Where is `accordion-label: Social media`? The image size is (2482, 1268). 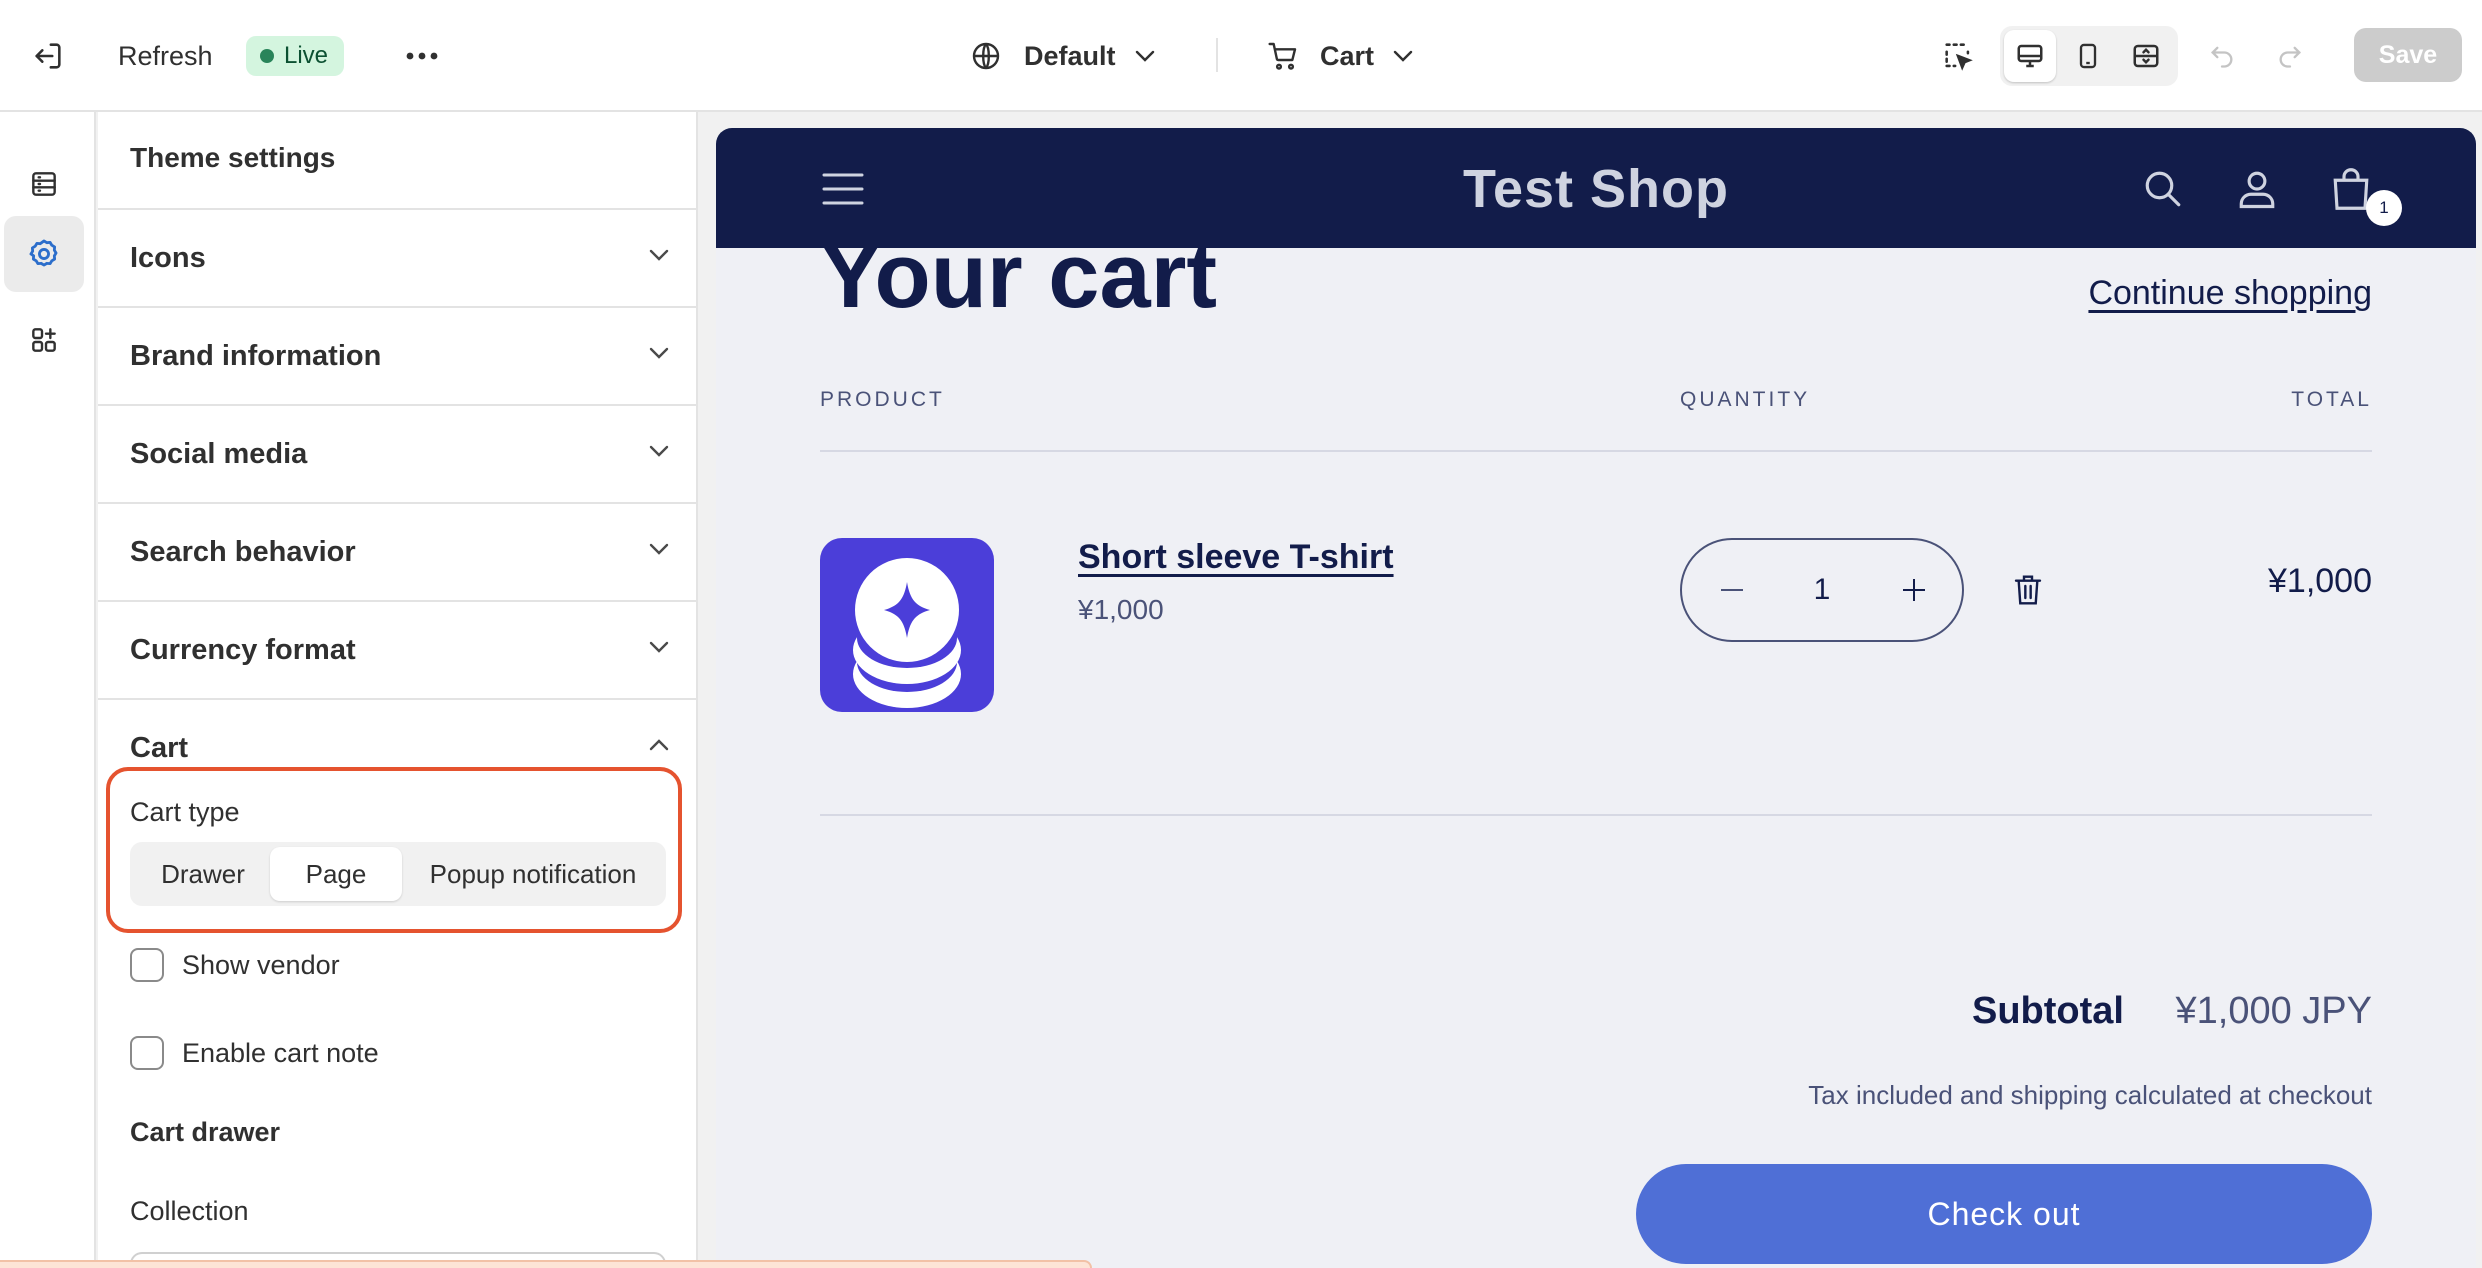 accordion-label: Social media is located at coordinates (219, 453).